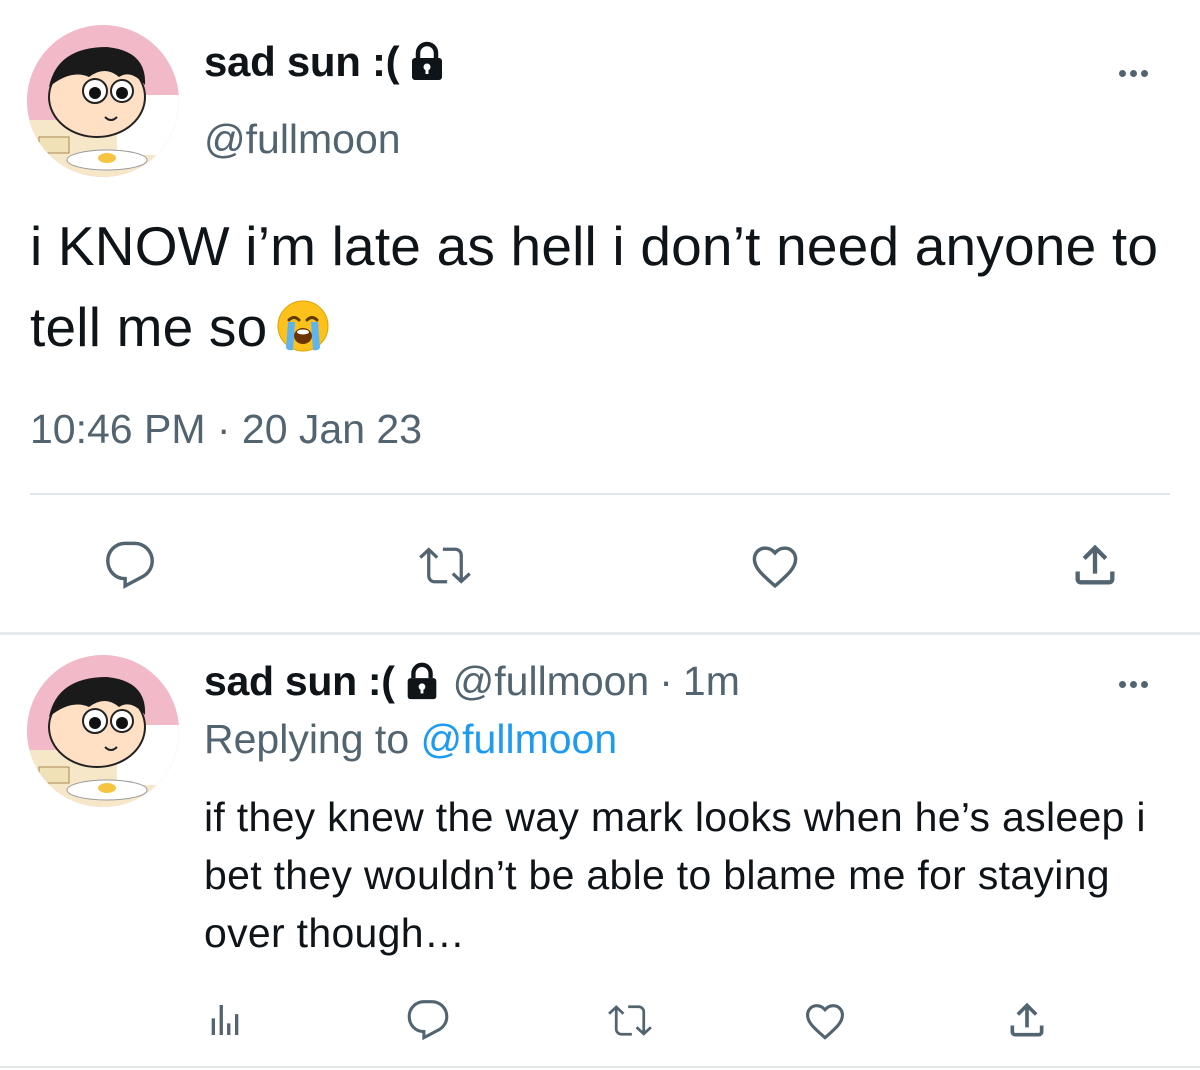 The height and width of the screenshot is (1070, 1200). Describe the element at coordinates (307, 739) in the screenshot. I see `replying-to-label: Replying to` at that location.